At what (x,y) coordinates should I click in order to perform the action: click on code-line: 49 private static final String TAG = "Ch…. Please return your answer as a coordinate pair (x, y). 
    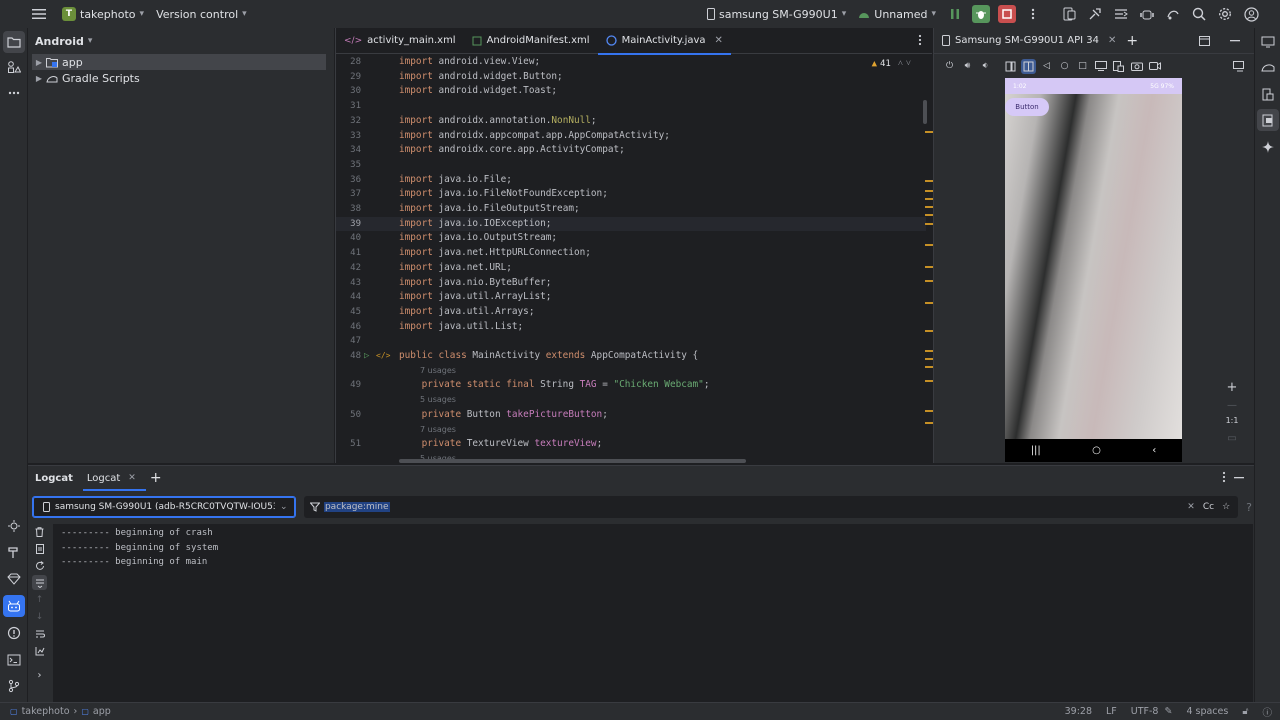
    Looking at the image, I should click on (631, 385).